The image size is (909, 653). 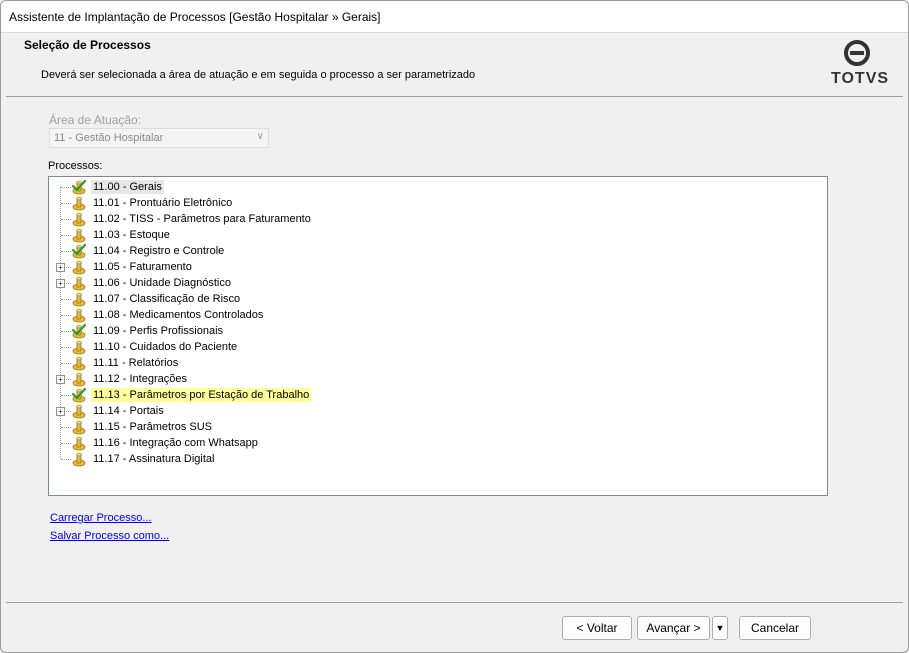 I want to click on tree-item: 11.04 - Registro e Controle, so click(x=438, y=251).